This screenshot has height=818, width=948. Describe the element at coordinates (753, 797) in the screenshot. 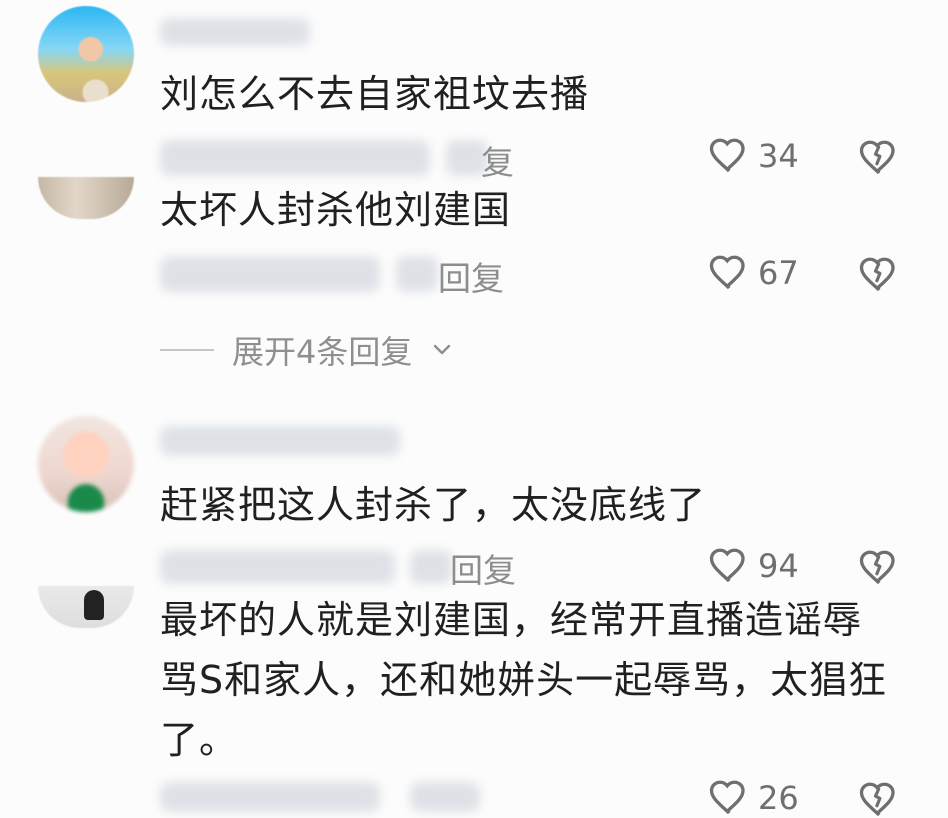

I see `like-button: 26` at that location.